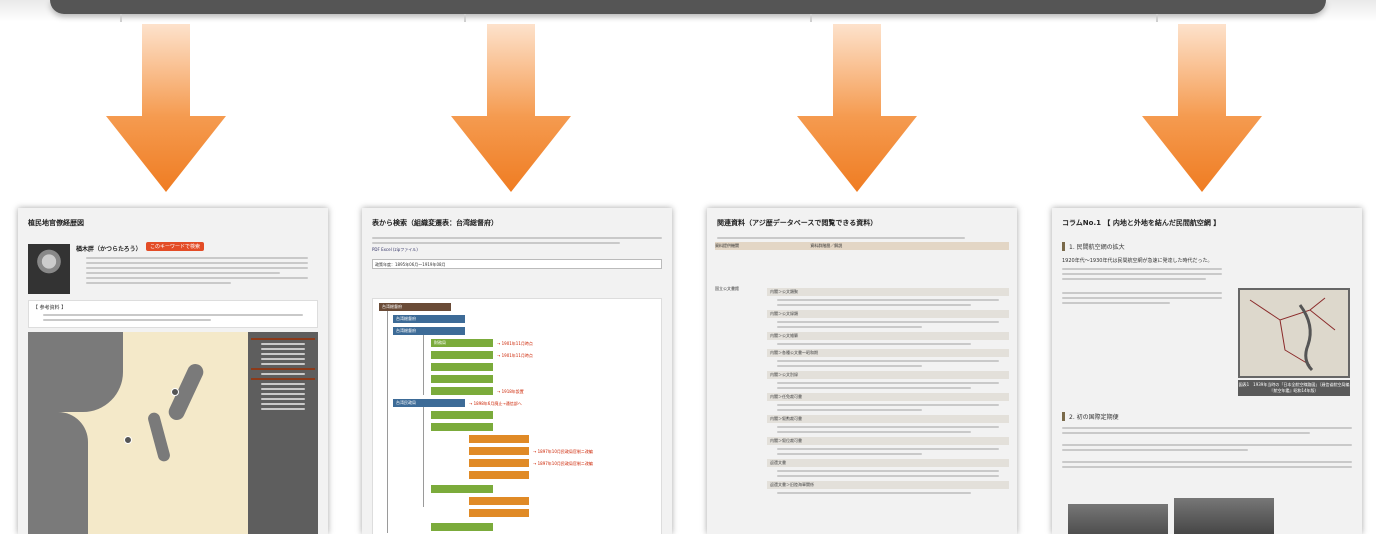 The height and width of the screenshot is (534, 1376). Describe the element at coordinates (888, 292) in the screenshot. I see `list-item-label: 内閣＞公文類聚` at that location.